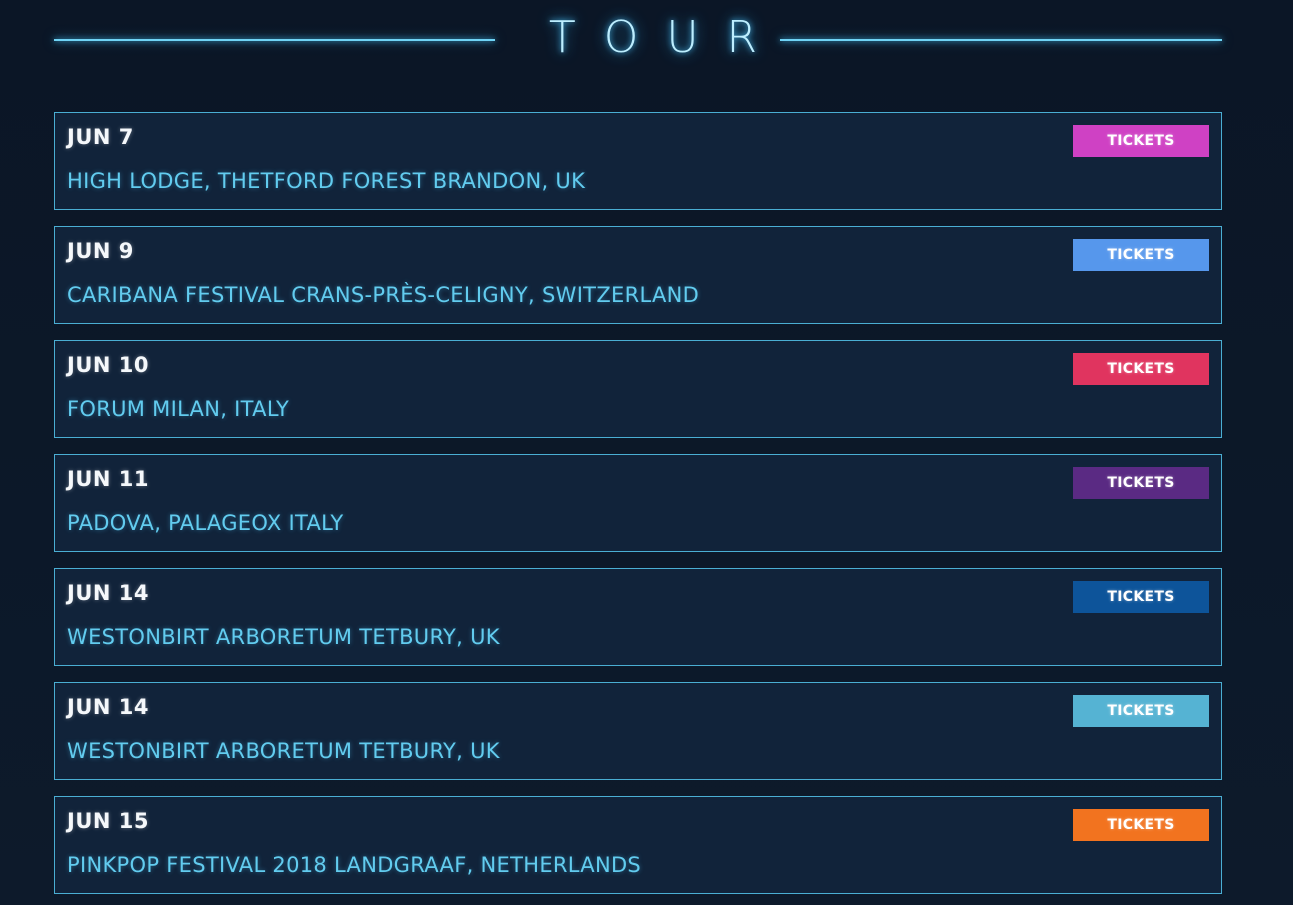 Image resolution: width=1293 pixels, height=905 pixels. Describe the element at coordinates (100, 251) in the screenshot. I see `tour-date: JUN 9` at that location.